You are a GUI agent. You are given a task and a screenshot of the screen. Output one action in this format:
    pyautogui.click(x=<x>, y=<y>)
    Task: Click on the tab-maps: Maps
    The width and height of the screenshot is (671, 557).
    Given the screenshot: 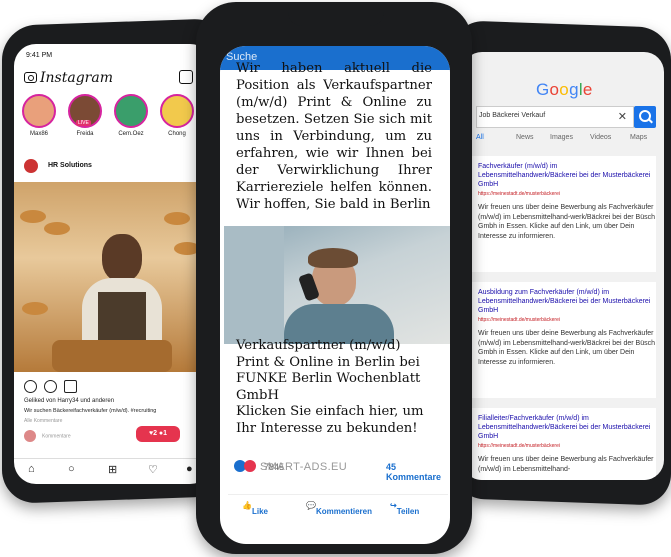 What is the action you would take?
    pyautogui.click(x=638, y=137)
    